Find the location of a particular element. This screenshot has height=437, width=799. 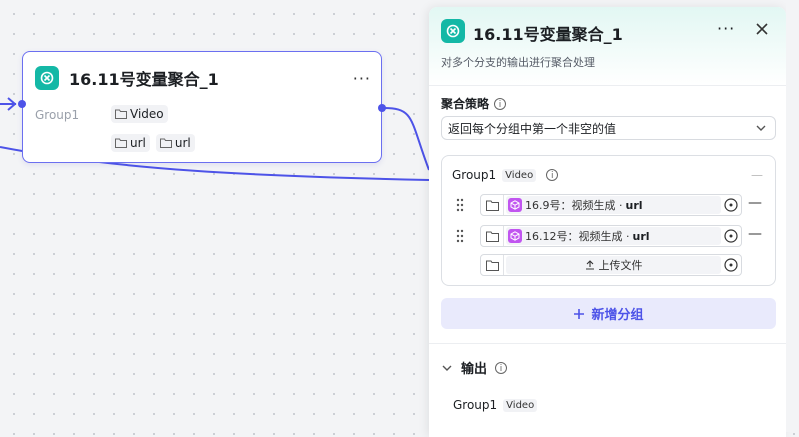

strategy-select: 返回每个分组中第一个非空的值 is located at coordinates (608, 128).